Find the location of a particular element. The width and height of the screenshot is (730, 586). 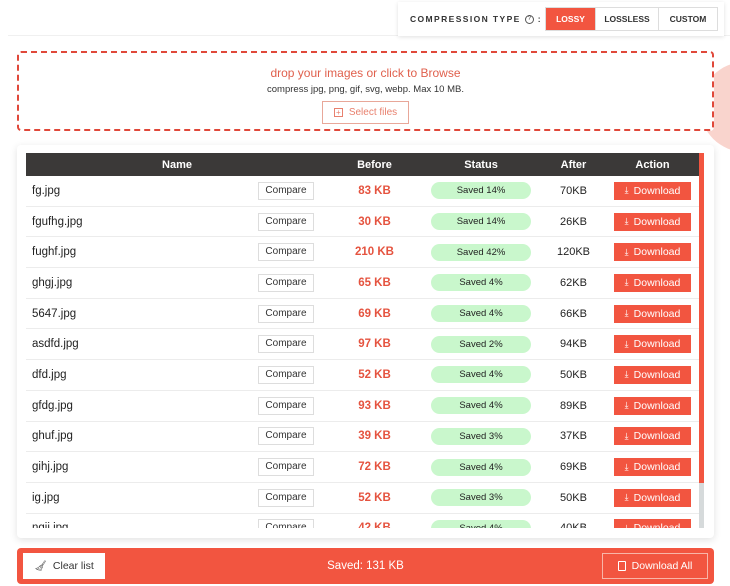

before-size: 69 KB is located at coordinates (374, 313).